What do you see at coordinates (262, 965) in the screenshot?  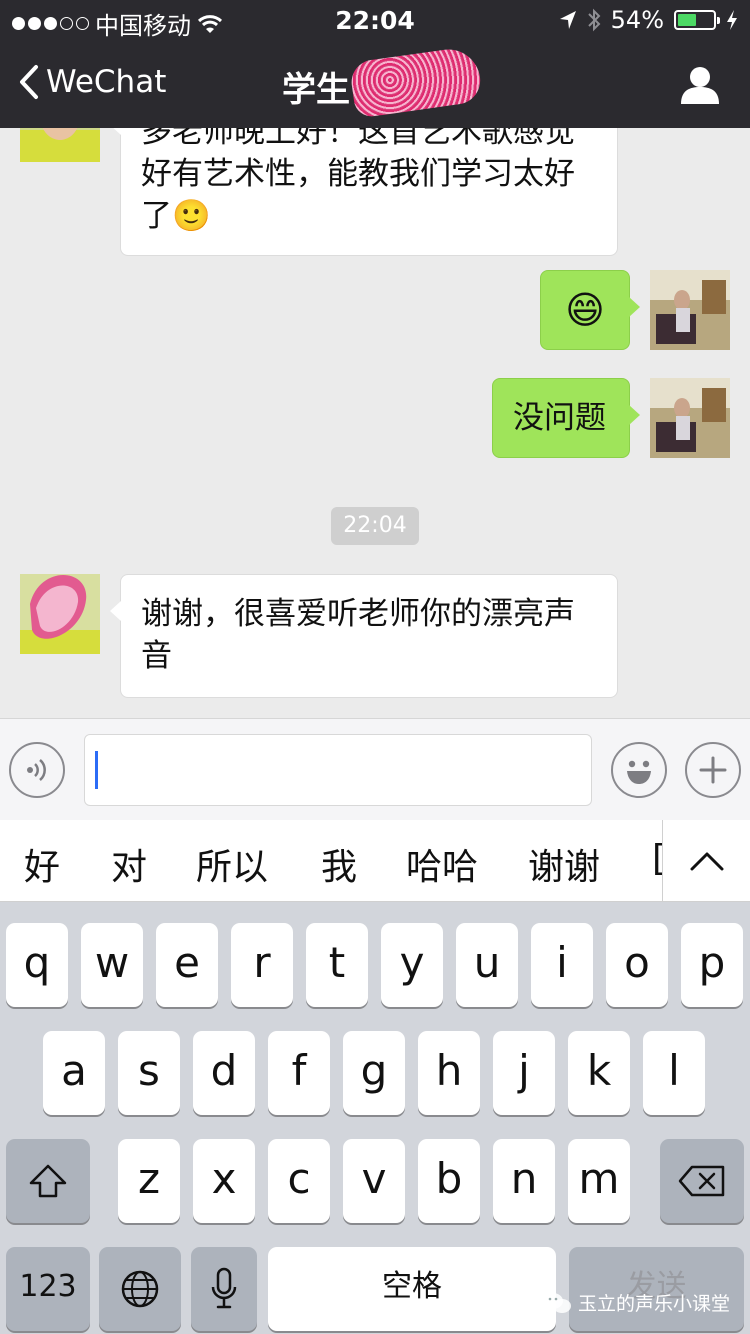 I see `key-r: r` at bounding box center [262, 965].